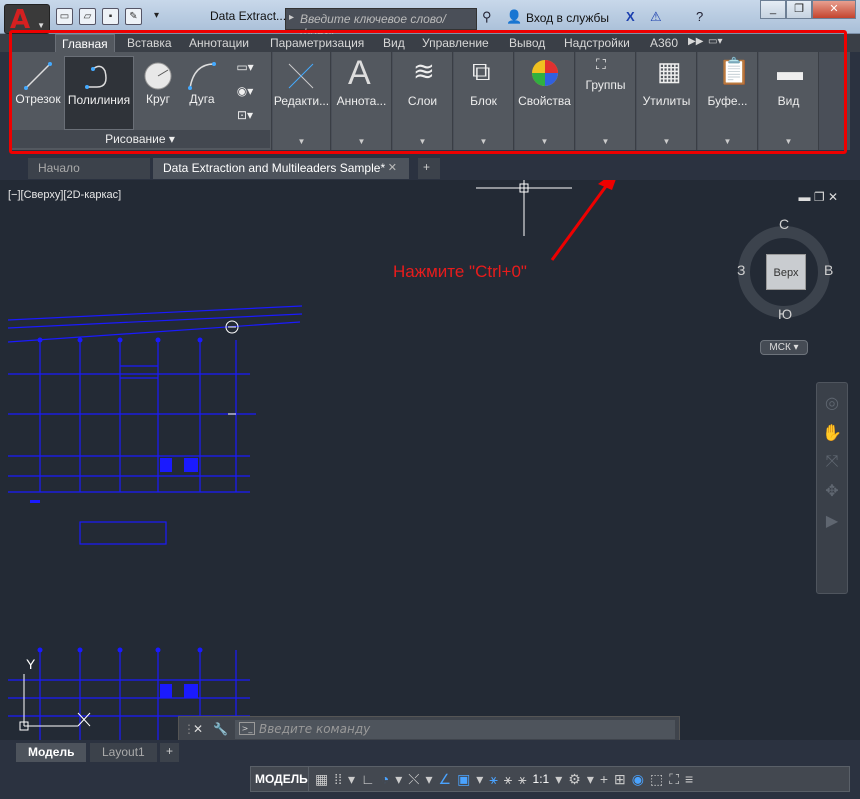 This screenshot has height=799, width=860. I want to click on polar-tracking-icon: ◔, so click(385, 779).